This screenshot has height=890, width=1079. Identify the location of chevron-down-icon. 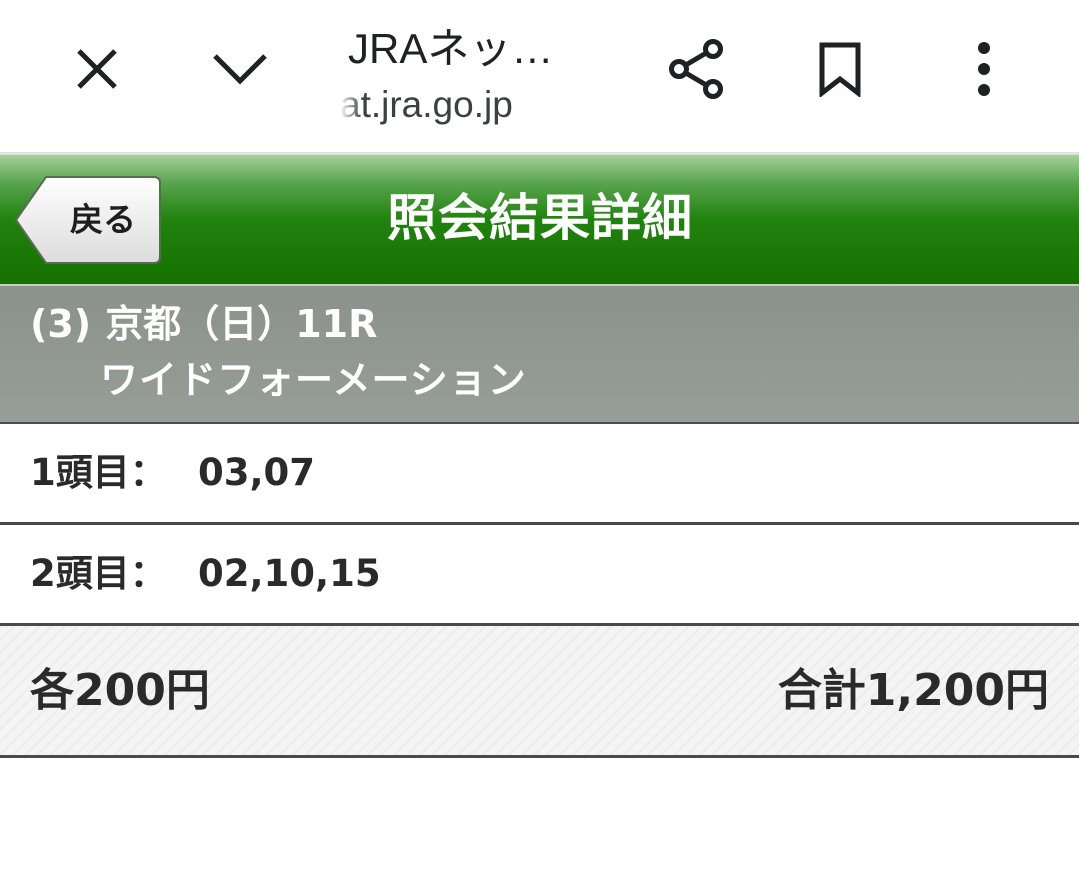
(240, 69).